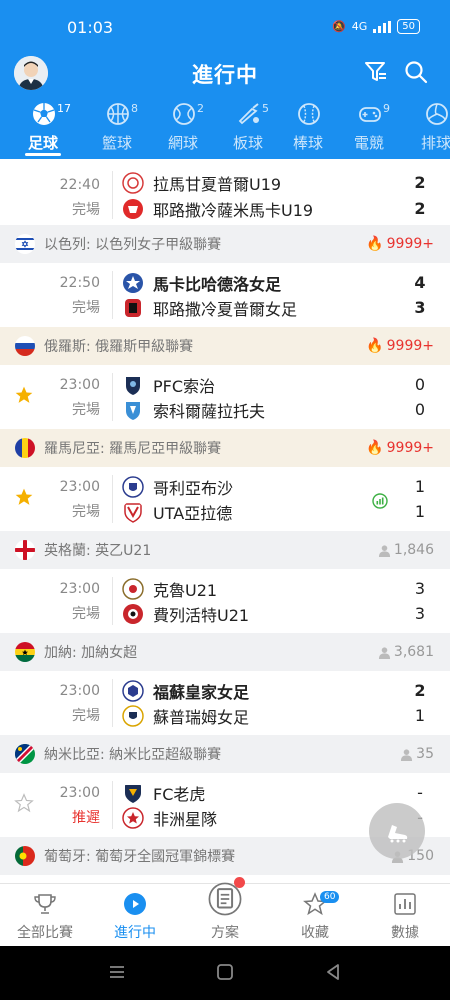  I want to click on match-row: 23:00 完場 PFC索治 索科爾薩拉托夫 0 0, so click(225, 397).